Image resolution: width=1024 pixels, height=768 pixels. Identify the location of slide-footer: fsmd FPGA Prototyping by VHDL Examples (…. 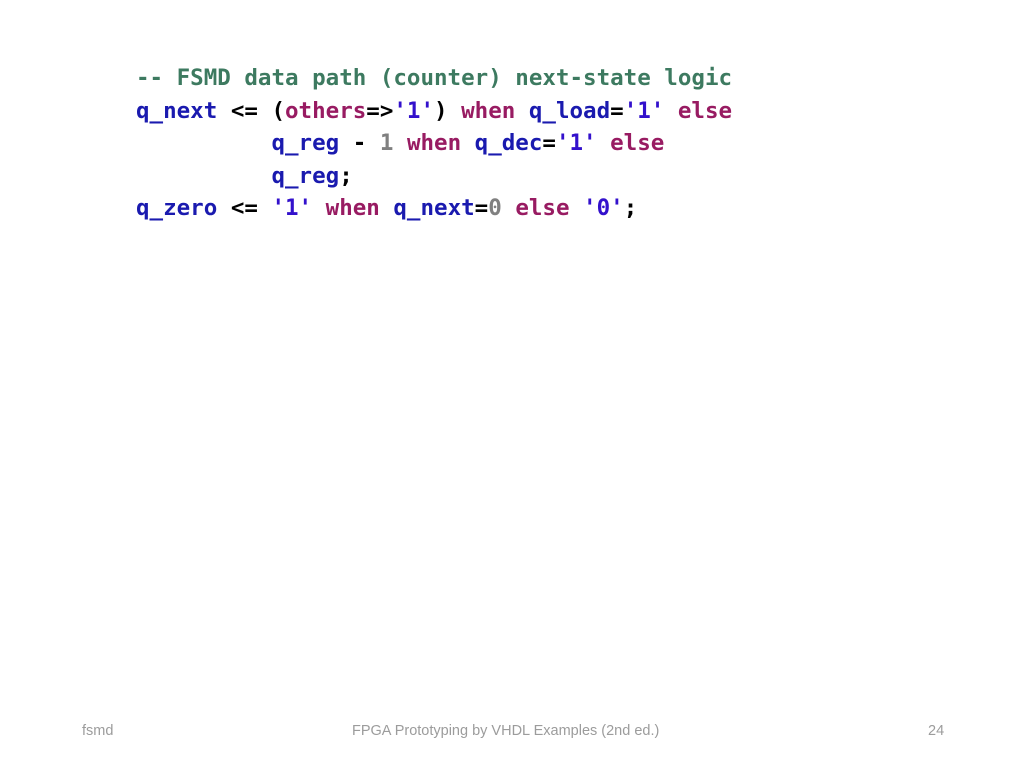
(512, 735).